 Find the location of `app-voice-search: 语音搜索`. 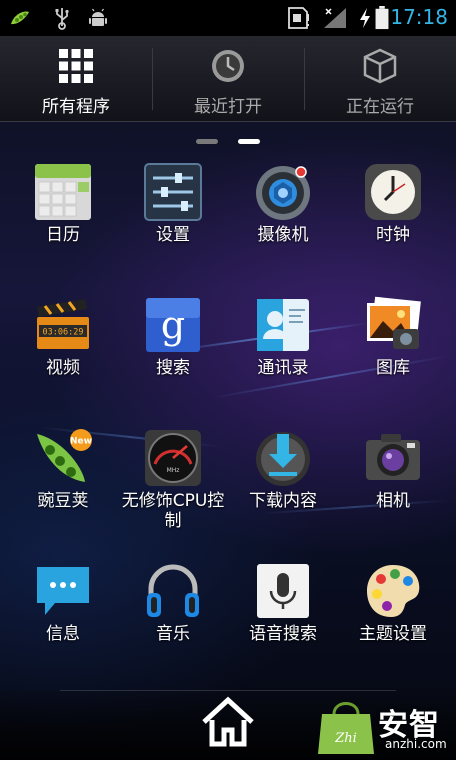

app-voice-search: 语音搜索 is located at coordinates (283, 625).